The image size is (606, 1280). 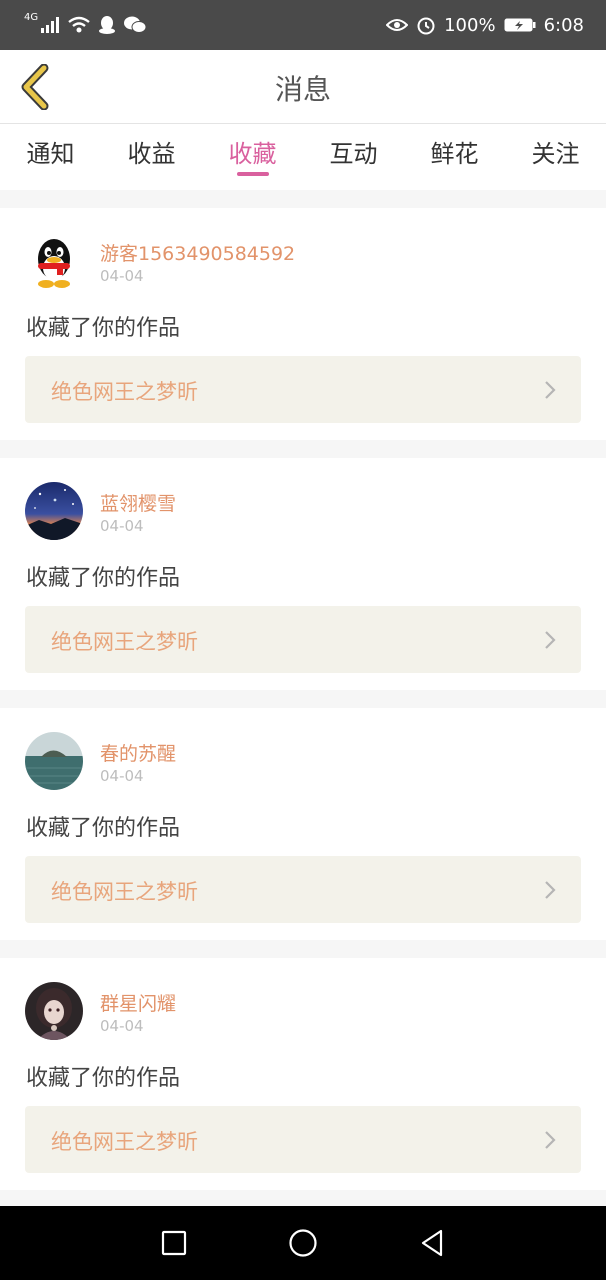 What do you see at coordinates (138, 752) in the screenshot?
I see `username: 春的苏醒` at bounding box center [138, 752].